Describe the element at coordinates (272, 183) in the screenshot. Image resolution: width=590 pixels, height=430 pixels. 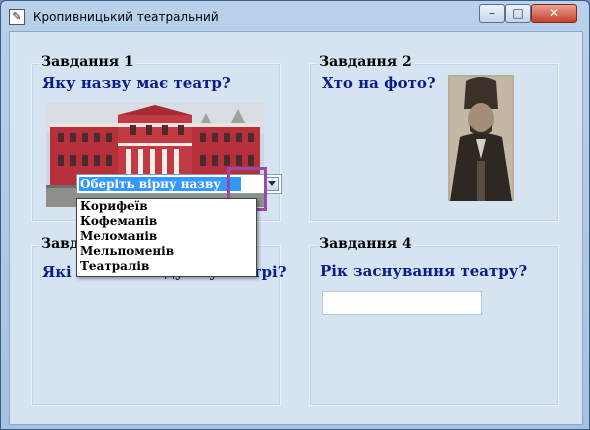
I see `chevron-down-icon` at that location.